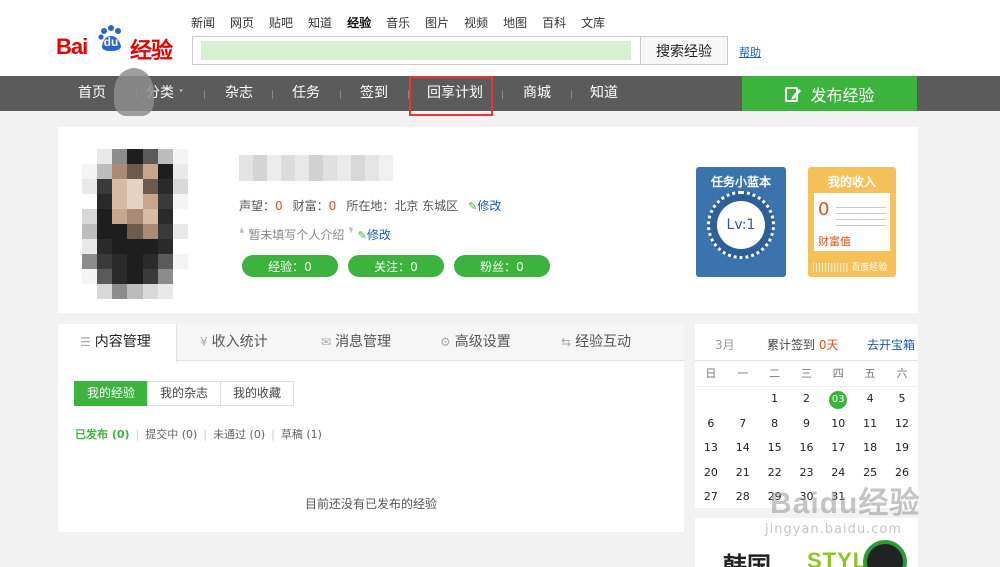  What do you see at coordinates (870, 399) in the screenshot?
I see `calendar-day: 4` at bounding box center [870, 399].